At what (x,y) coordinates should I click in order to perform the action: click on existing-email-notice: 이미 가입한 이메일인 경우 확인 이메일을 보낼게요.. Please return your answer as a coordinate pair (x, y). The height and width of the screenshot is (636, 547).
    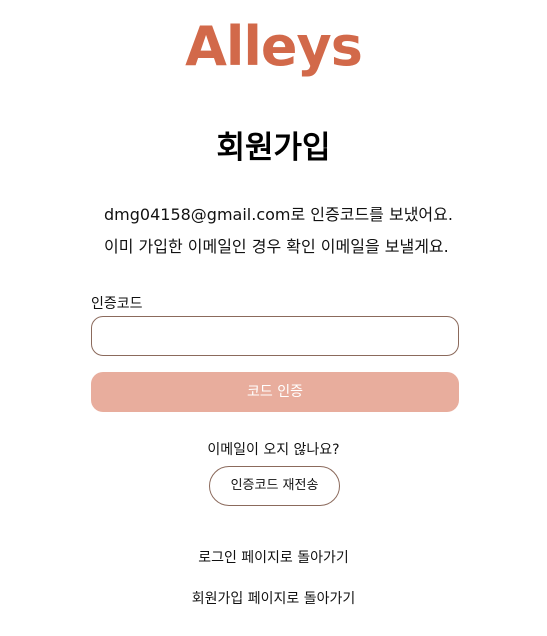
    Looking at the image, I should click on (276, 246).